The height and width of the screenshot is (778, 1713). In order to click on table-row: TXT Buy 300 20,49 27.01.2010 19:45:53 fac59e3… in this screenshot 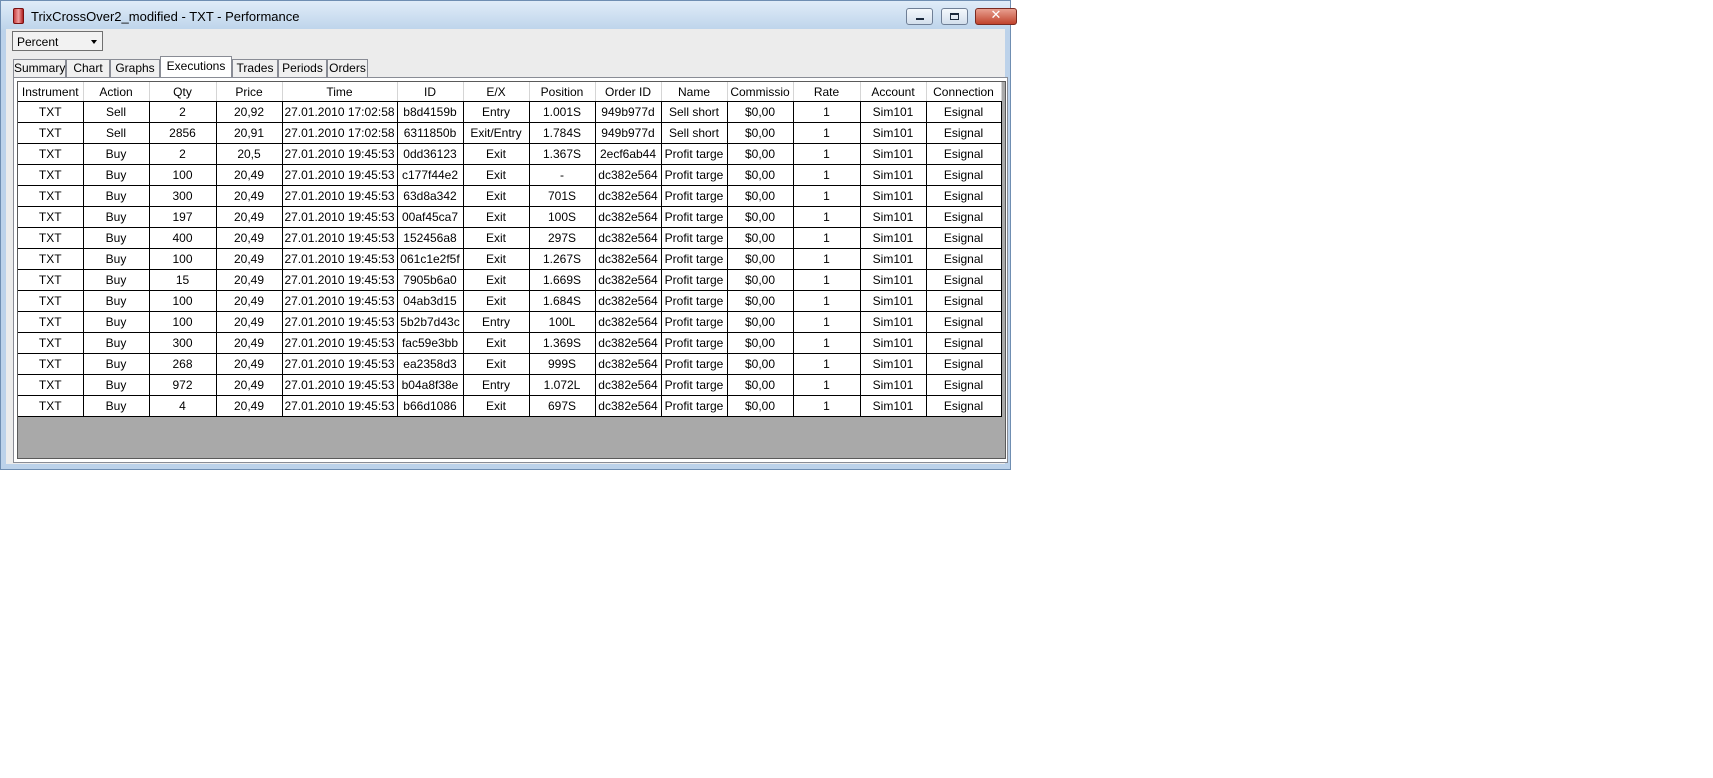, I will do `click(510, 343)`.